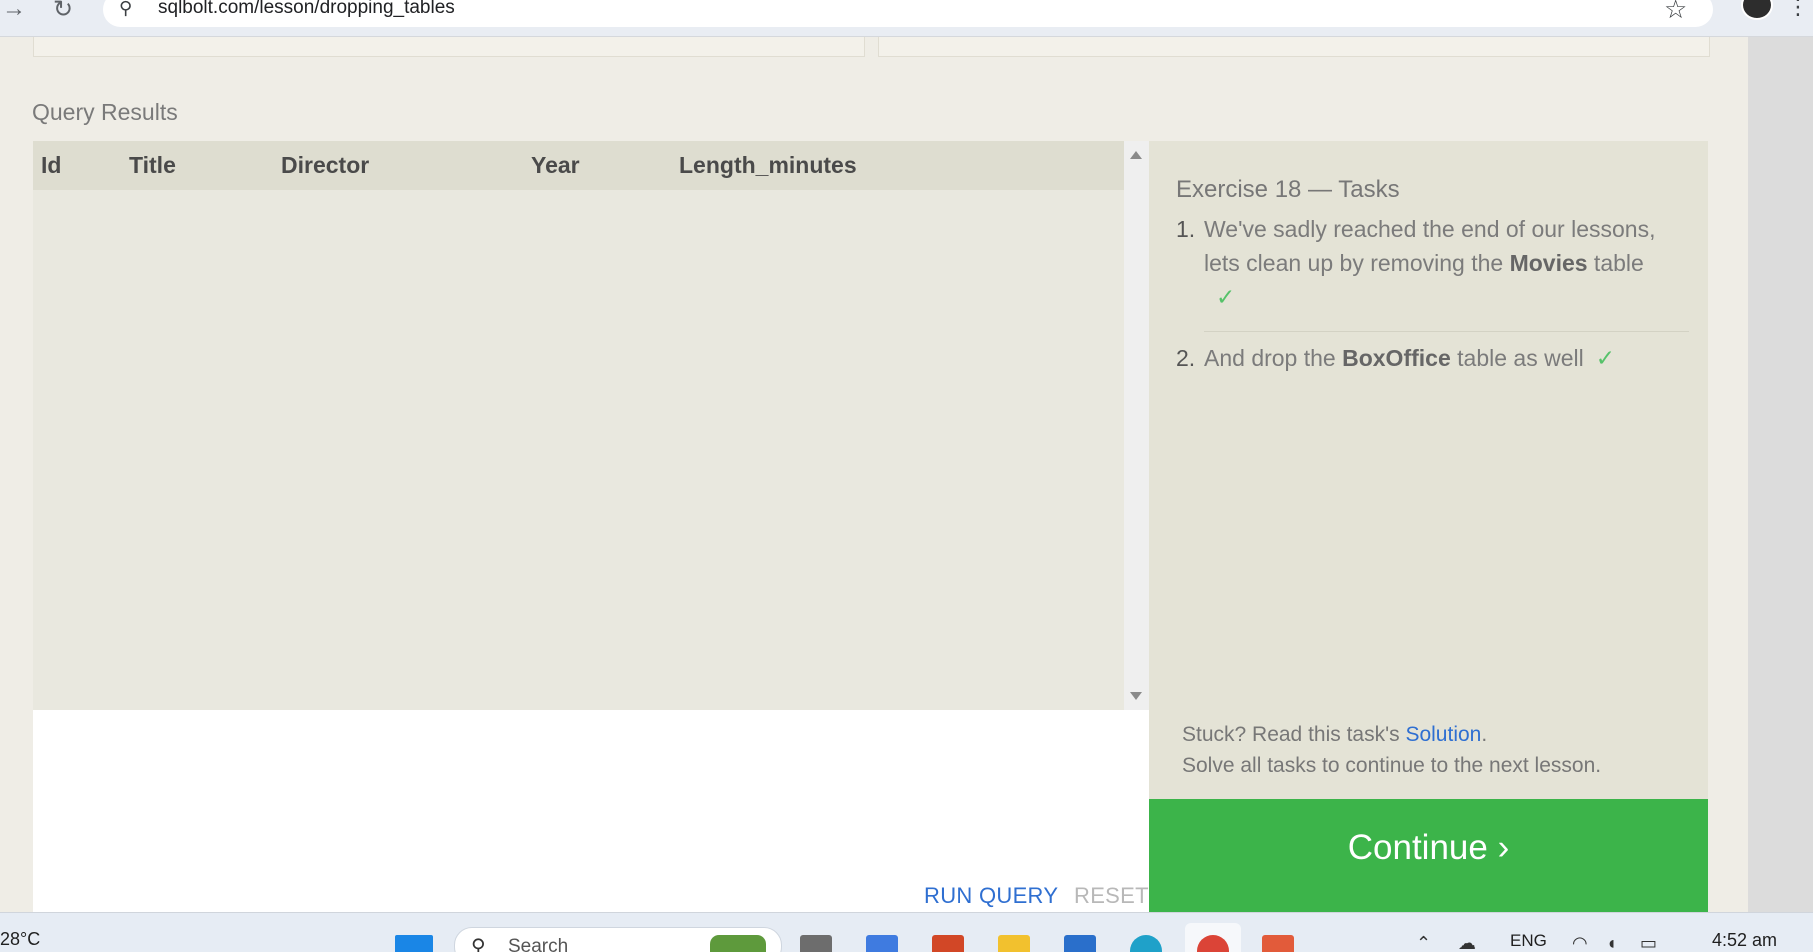  Describe the element at coordinates (1288, 189) in the screenshot. I see `exercise-title: Exercise 18 — Tasks` at that location.